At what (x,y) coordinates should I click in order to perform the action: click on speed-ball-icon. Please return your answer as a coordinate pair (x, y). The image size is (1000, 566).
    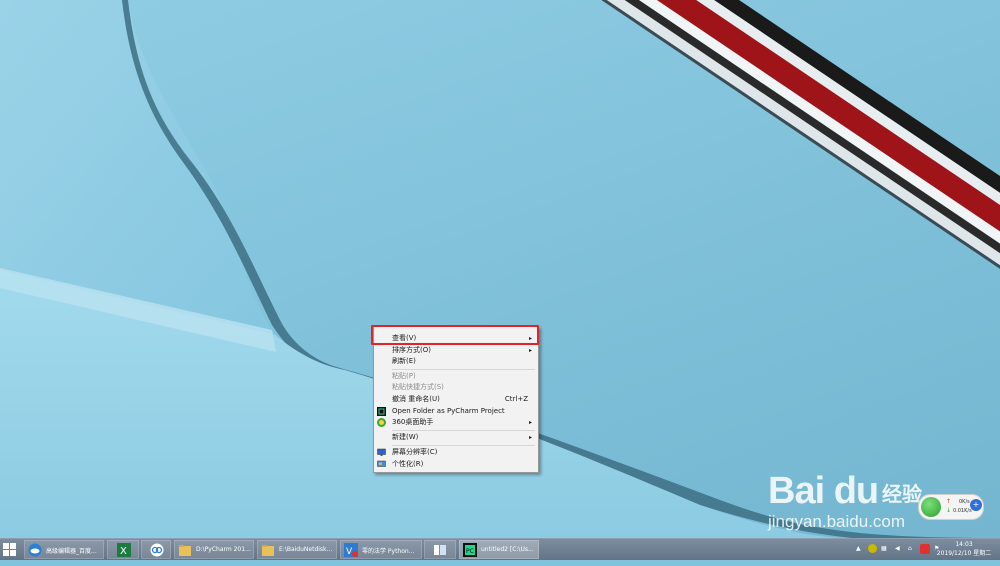
    Looking at the image, I should click on (931, 507).